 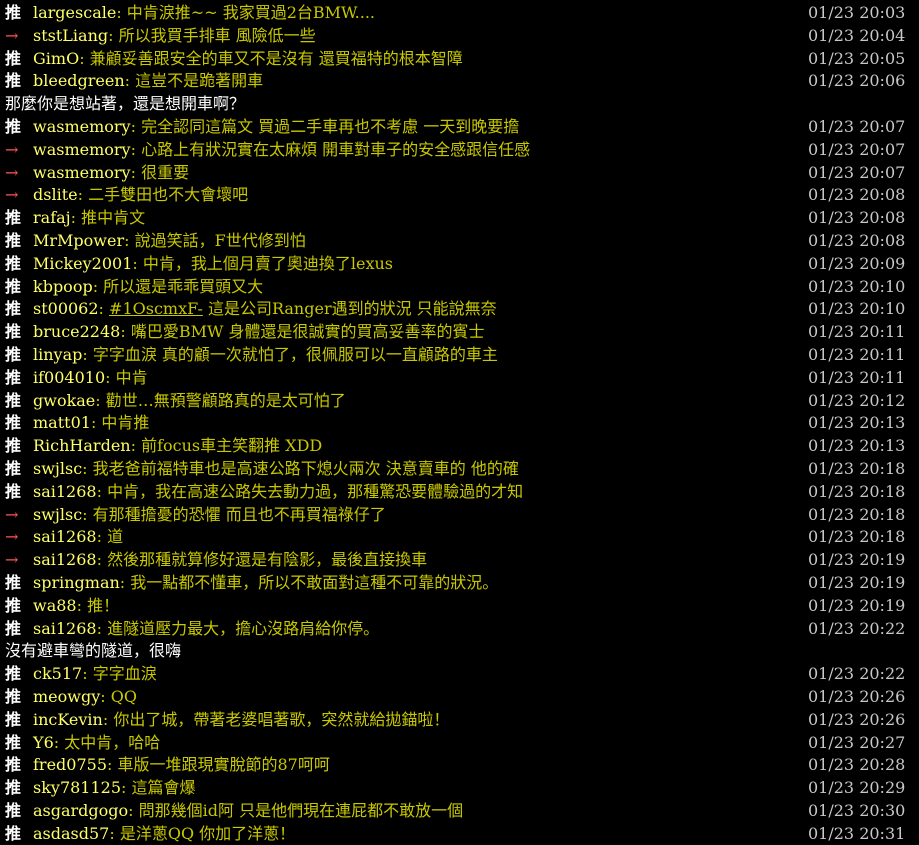 I want to click on comment-text-body: 這是公司Ranger遇到的狀況 只能說無奈, so click(x=349, y=309).